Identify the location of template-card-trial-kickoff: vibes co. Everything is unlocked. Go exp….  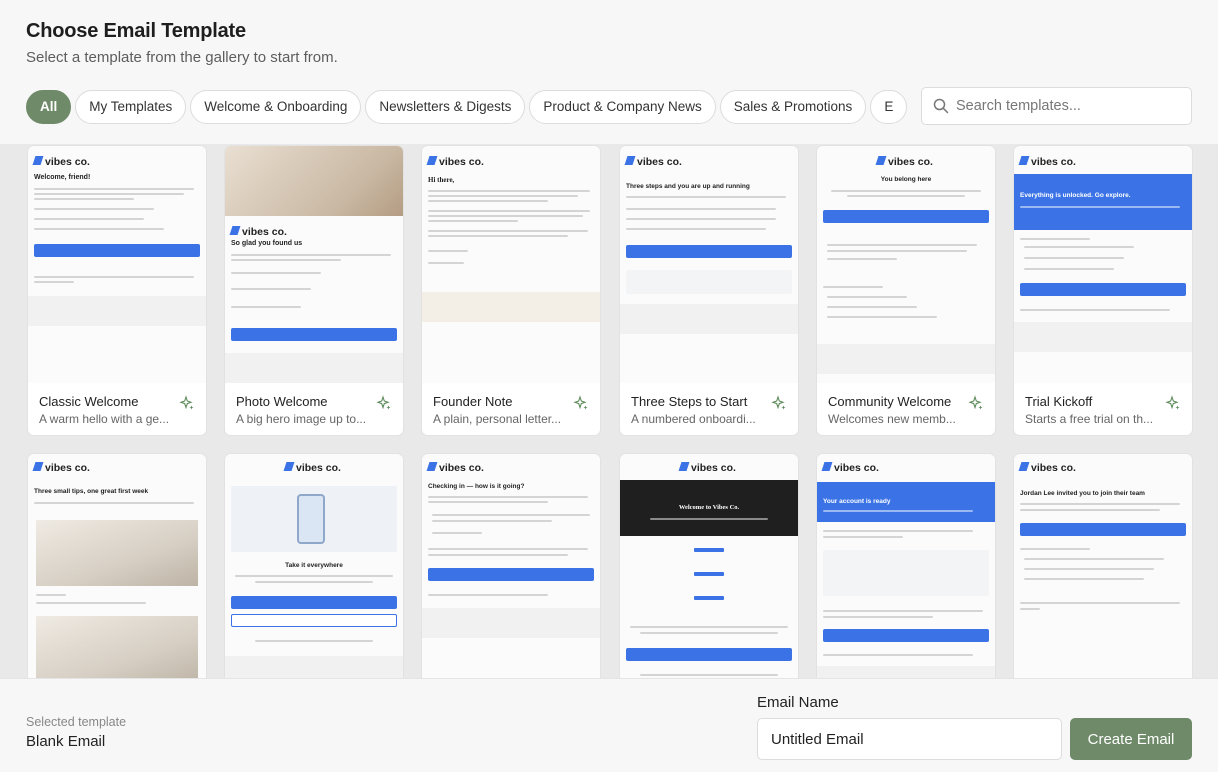
(1103, 290).